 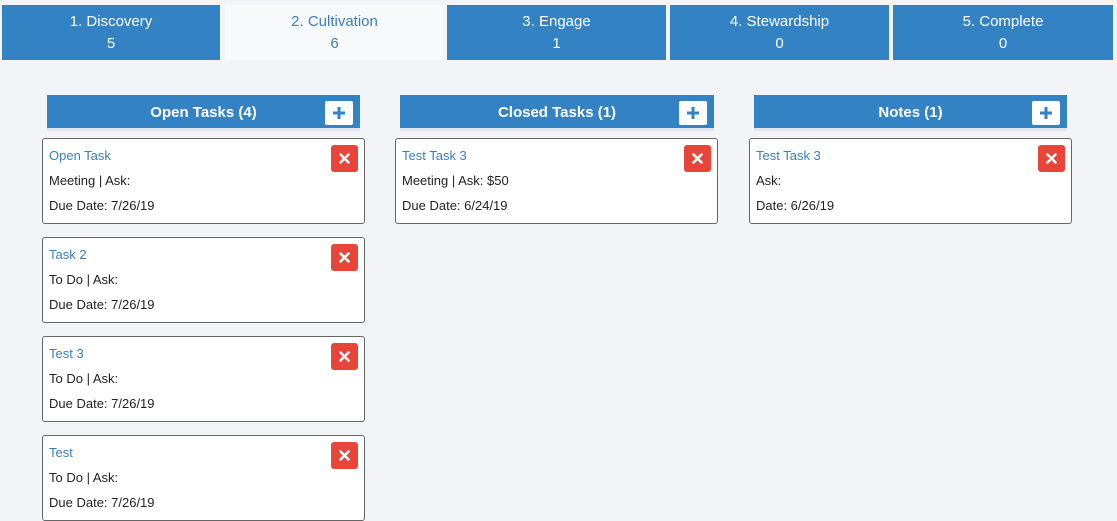 What do you see at coordinates (61, 452) in the screenshot?
I see `task-title-link: Test` at bounding box center [61, 452].